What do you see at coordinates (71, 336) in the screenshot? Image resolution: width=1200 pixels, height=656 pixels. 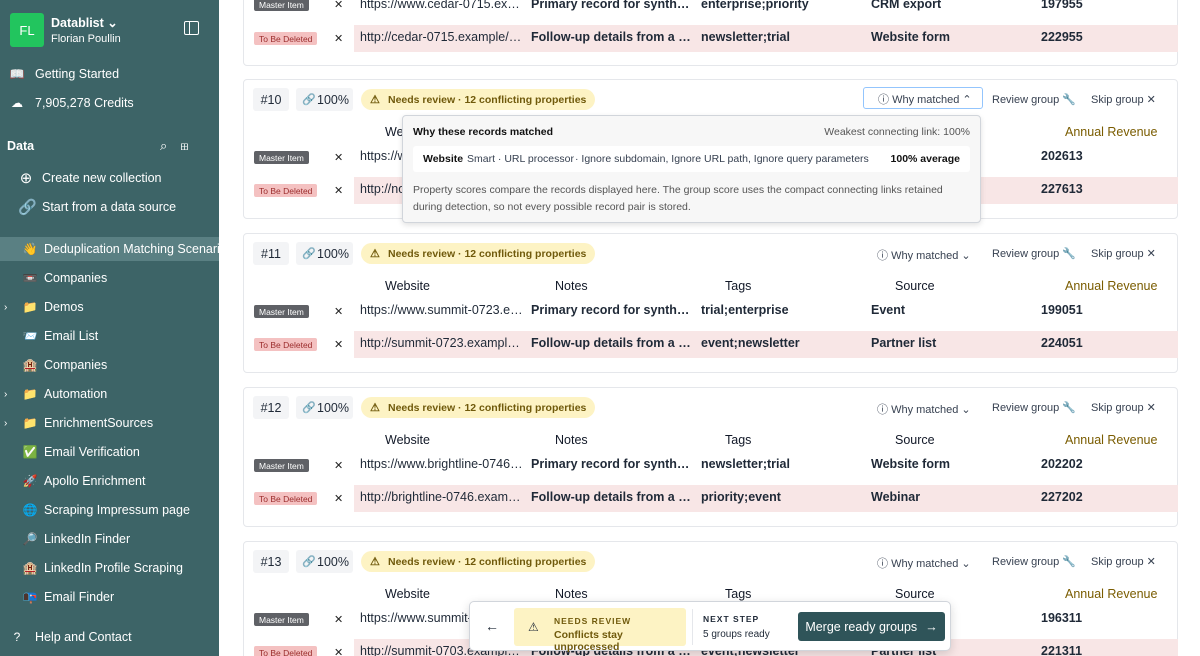 I see `collection-label: Email List` at bounding box center [71, 336].